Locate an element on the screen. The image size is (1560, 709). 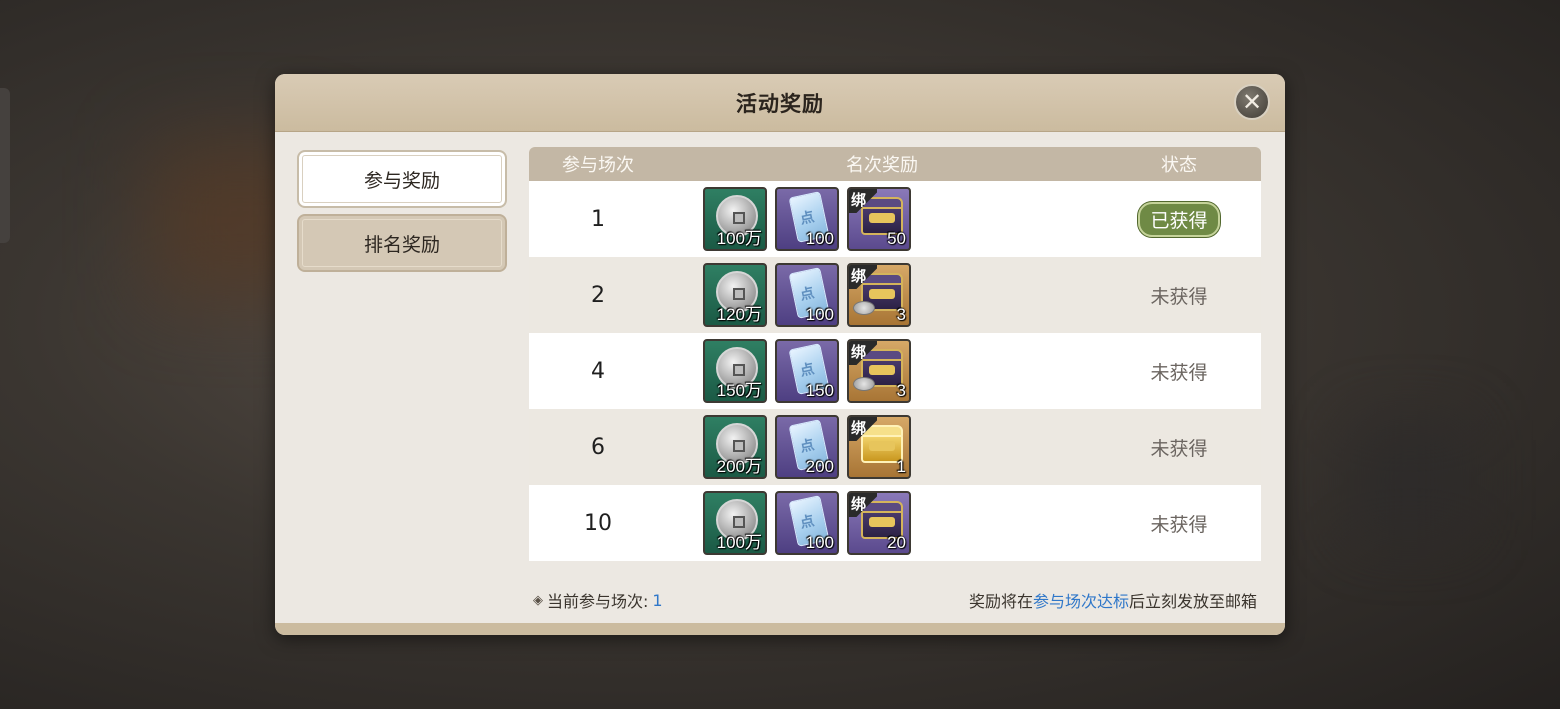
background-edge is located at coordinates (5, 165).